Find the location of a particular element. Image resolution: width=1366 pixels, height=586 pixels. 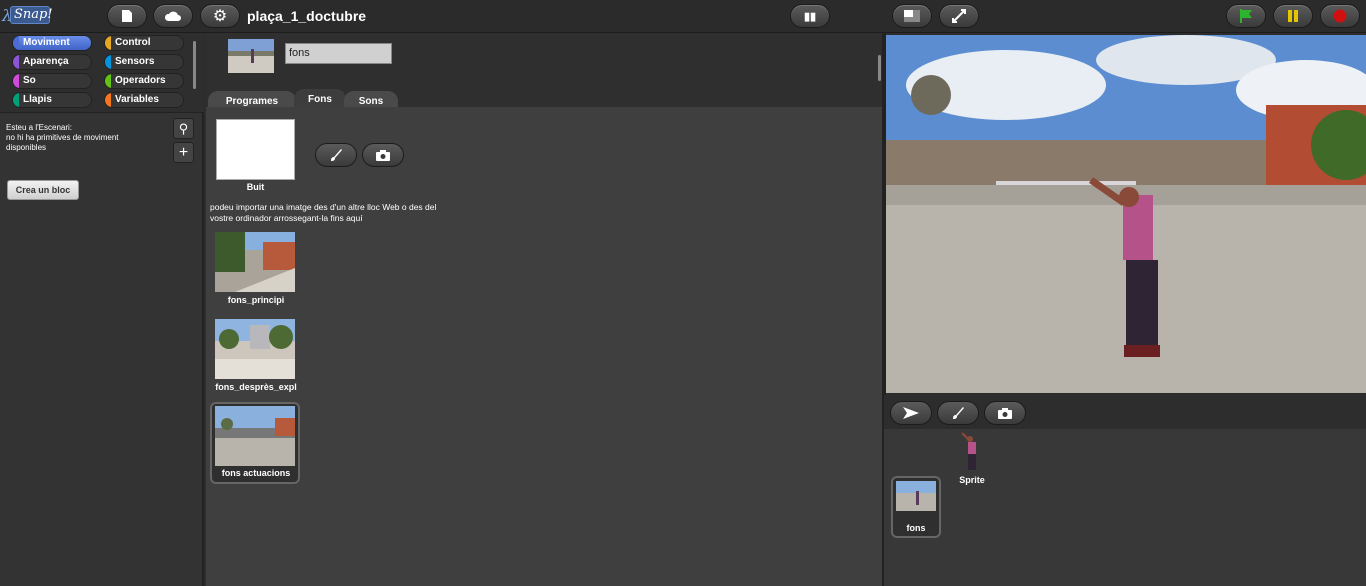

file-button is located at coordinates (127, 16).